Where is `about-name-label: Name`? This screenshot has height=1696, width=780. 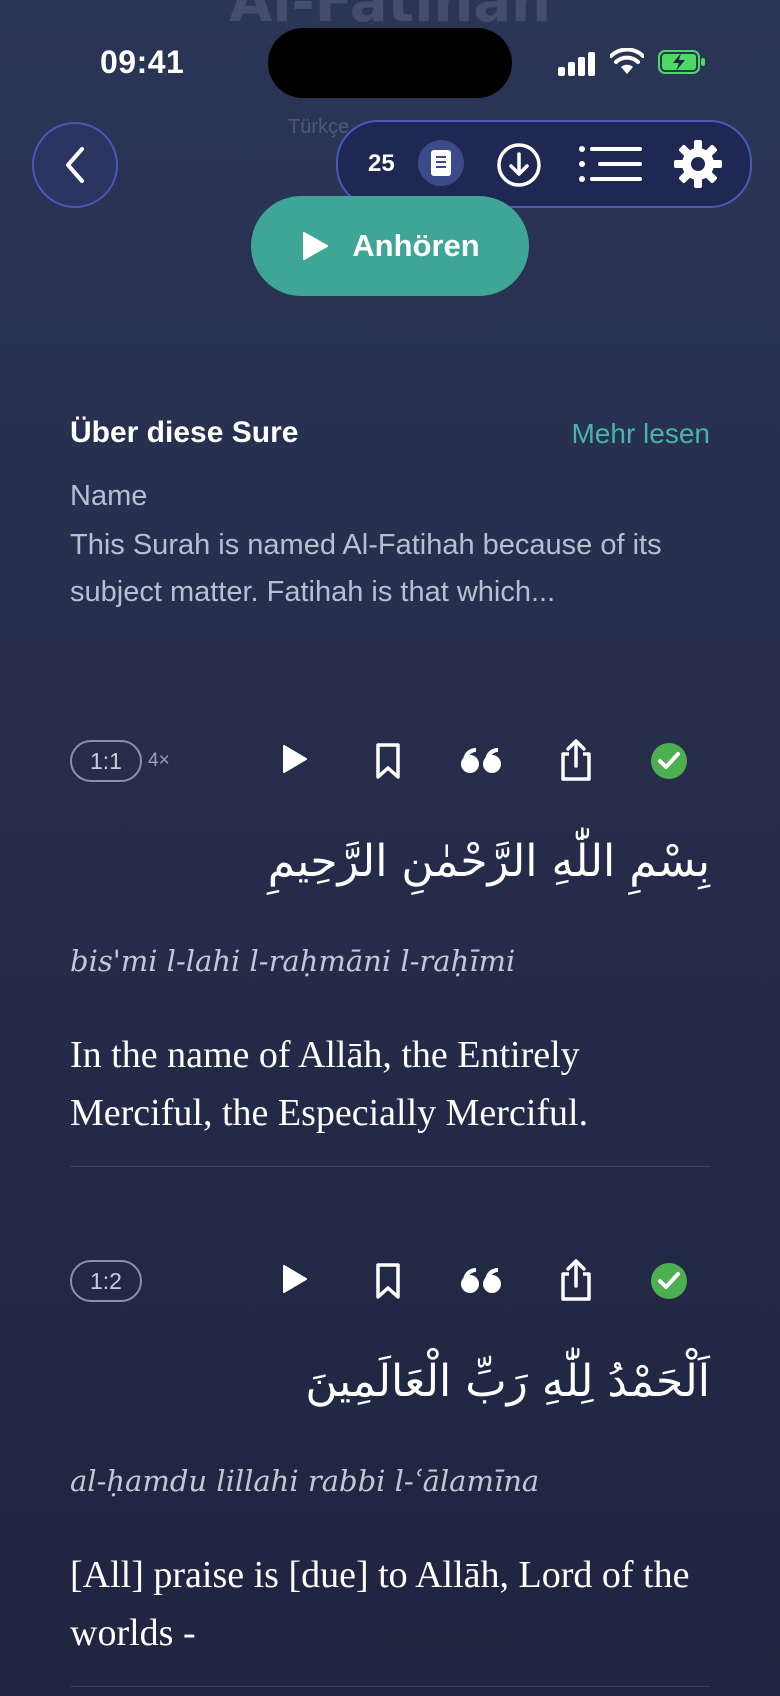
about-name-label: Name is located at coordinates (109, 496).